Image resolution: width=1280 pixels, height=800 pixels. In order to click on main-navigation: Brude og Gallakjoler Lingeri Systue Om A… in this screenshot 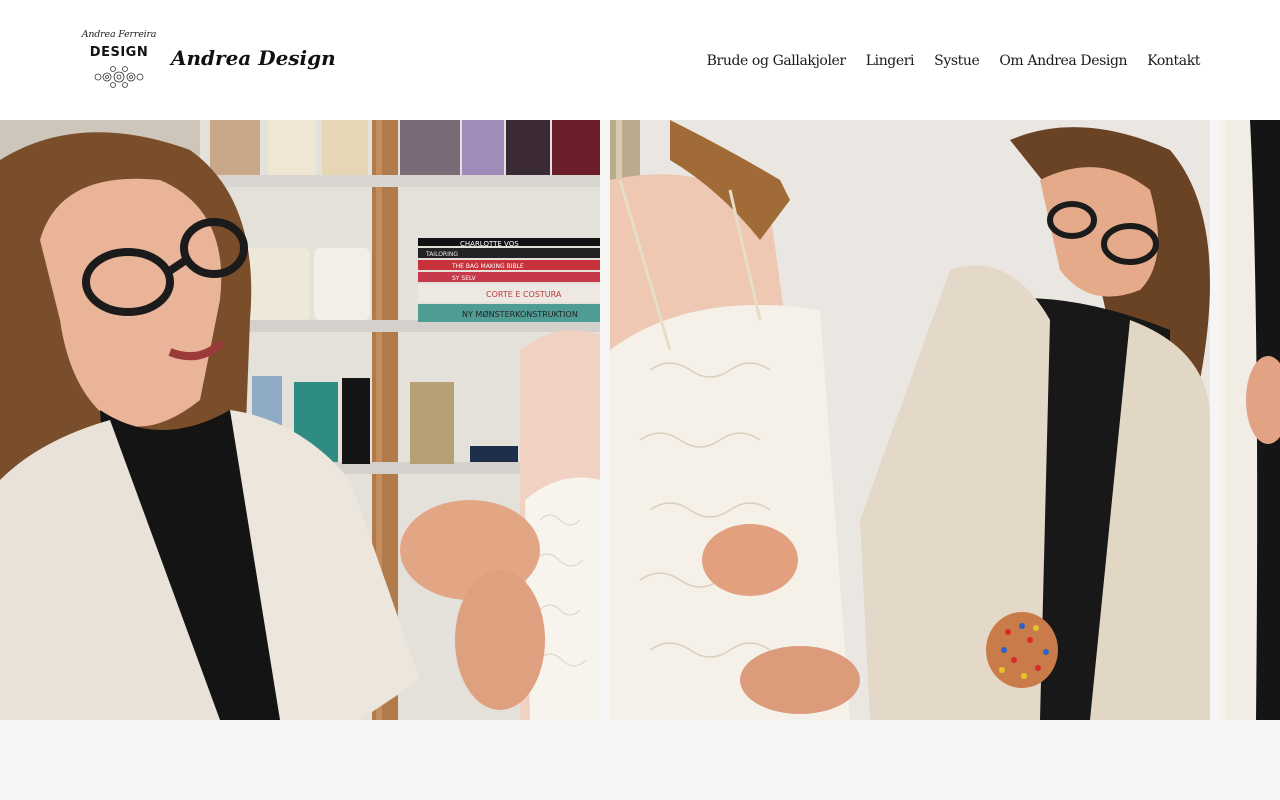, I will do `click(954, 61)`.